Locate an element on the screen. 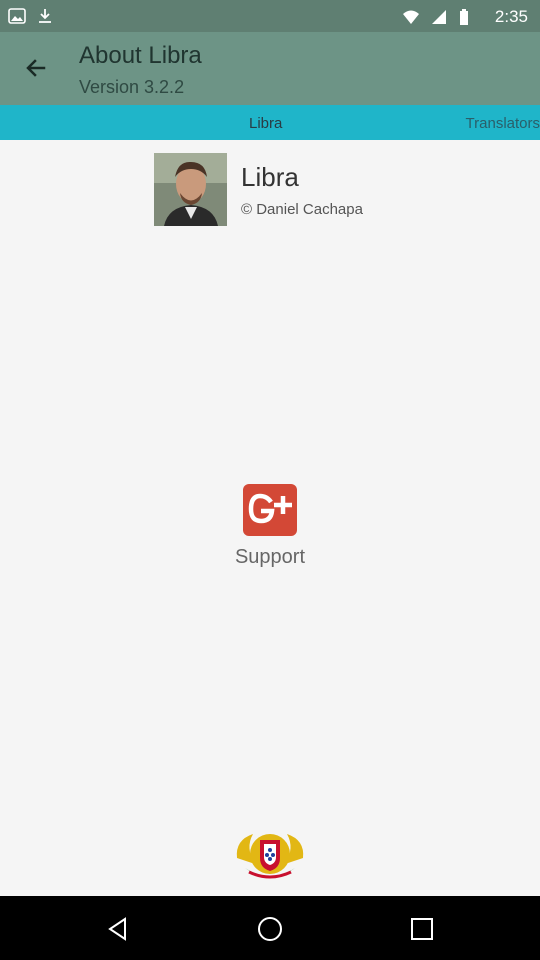 Image resolution: width=540 pixels, height=960 pixels. status-time: 2:35 is located at coordinates (511, 16).